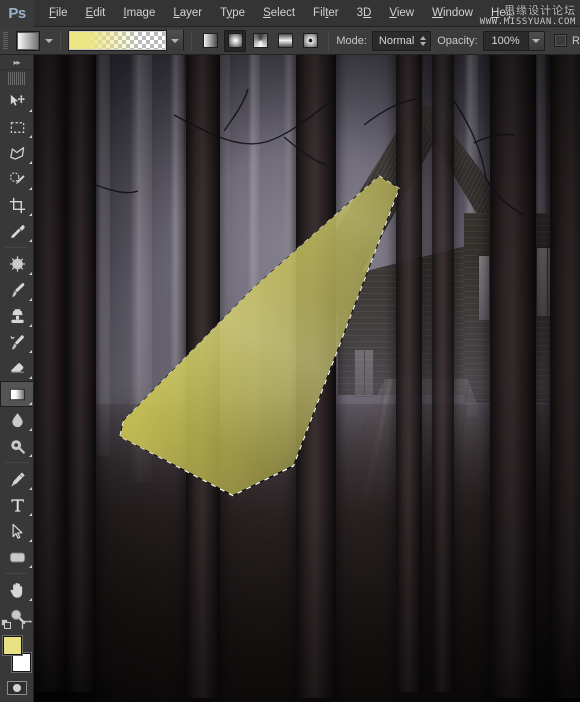  What do you see at coordinates (35, 40) in the screenshot?
I see `tool-preset-picker` at bounding box center [35, 40].